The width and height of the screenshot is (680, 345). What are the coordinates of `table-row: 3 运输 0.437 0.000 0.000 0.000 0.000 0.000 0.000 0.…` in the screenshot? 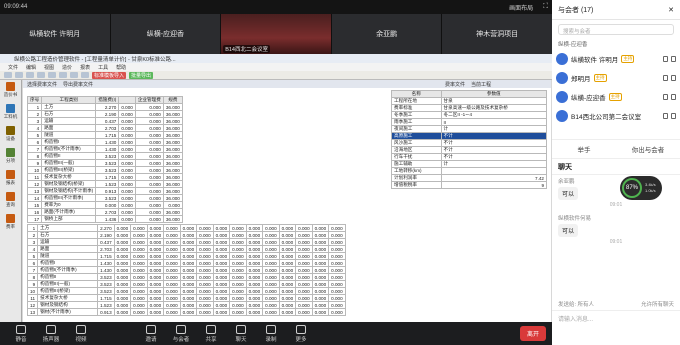 It's located at (186, 242).